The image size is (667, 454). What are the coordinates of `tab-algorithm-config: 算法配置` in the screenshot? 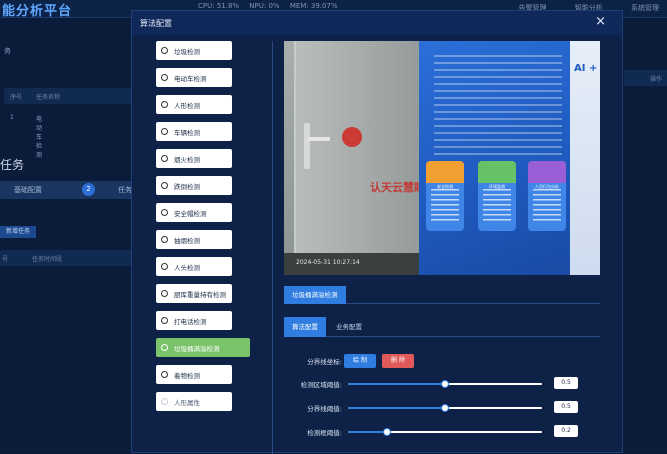 It's located at (305, 327).